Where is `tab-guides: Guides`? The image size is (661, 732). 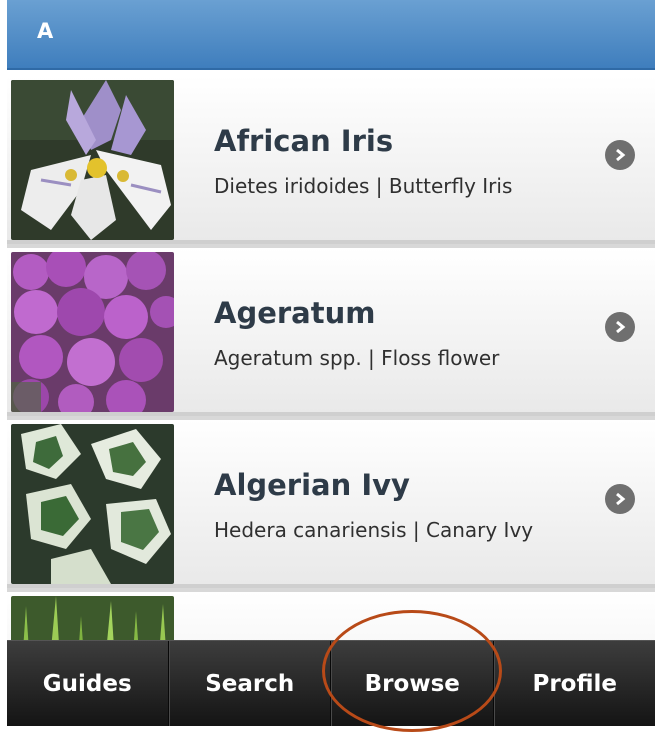 tab-guides: Guides is located at coordinates (88, 683).